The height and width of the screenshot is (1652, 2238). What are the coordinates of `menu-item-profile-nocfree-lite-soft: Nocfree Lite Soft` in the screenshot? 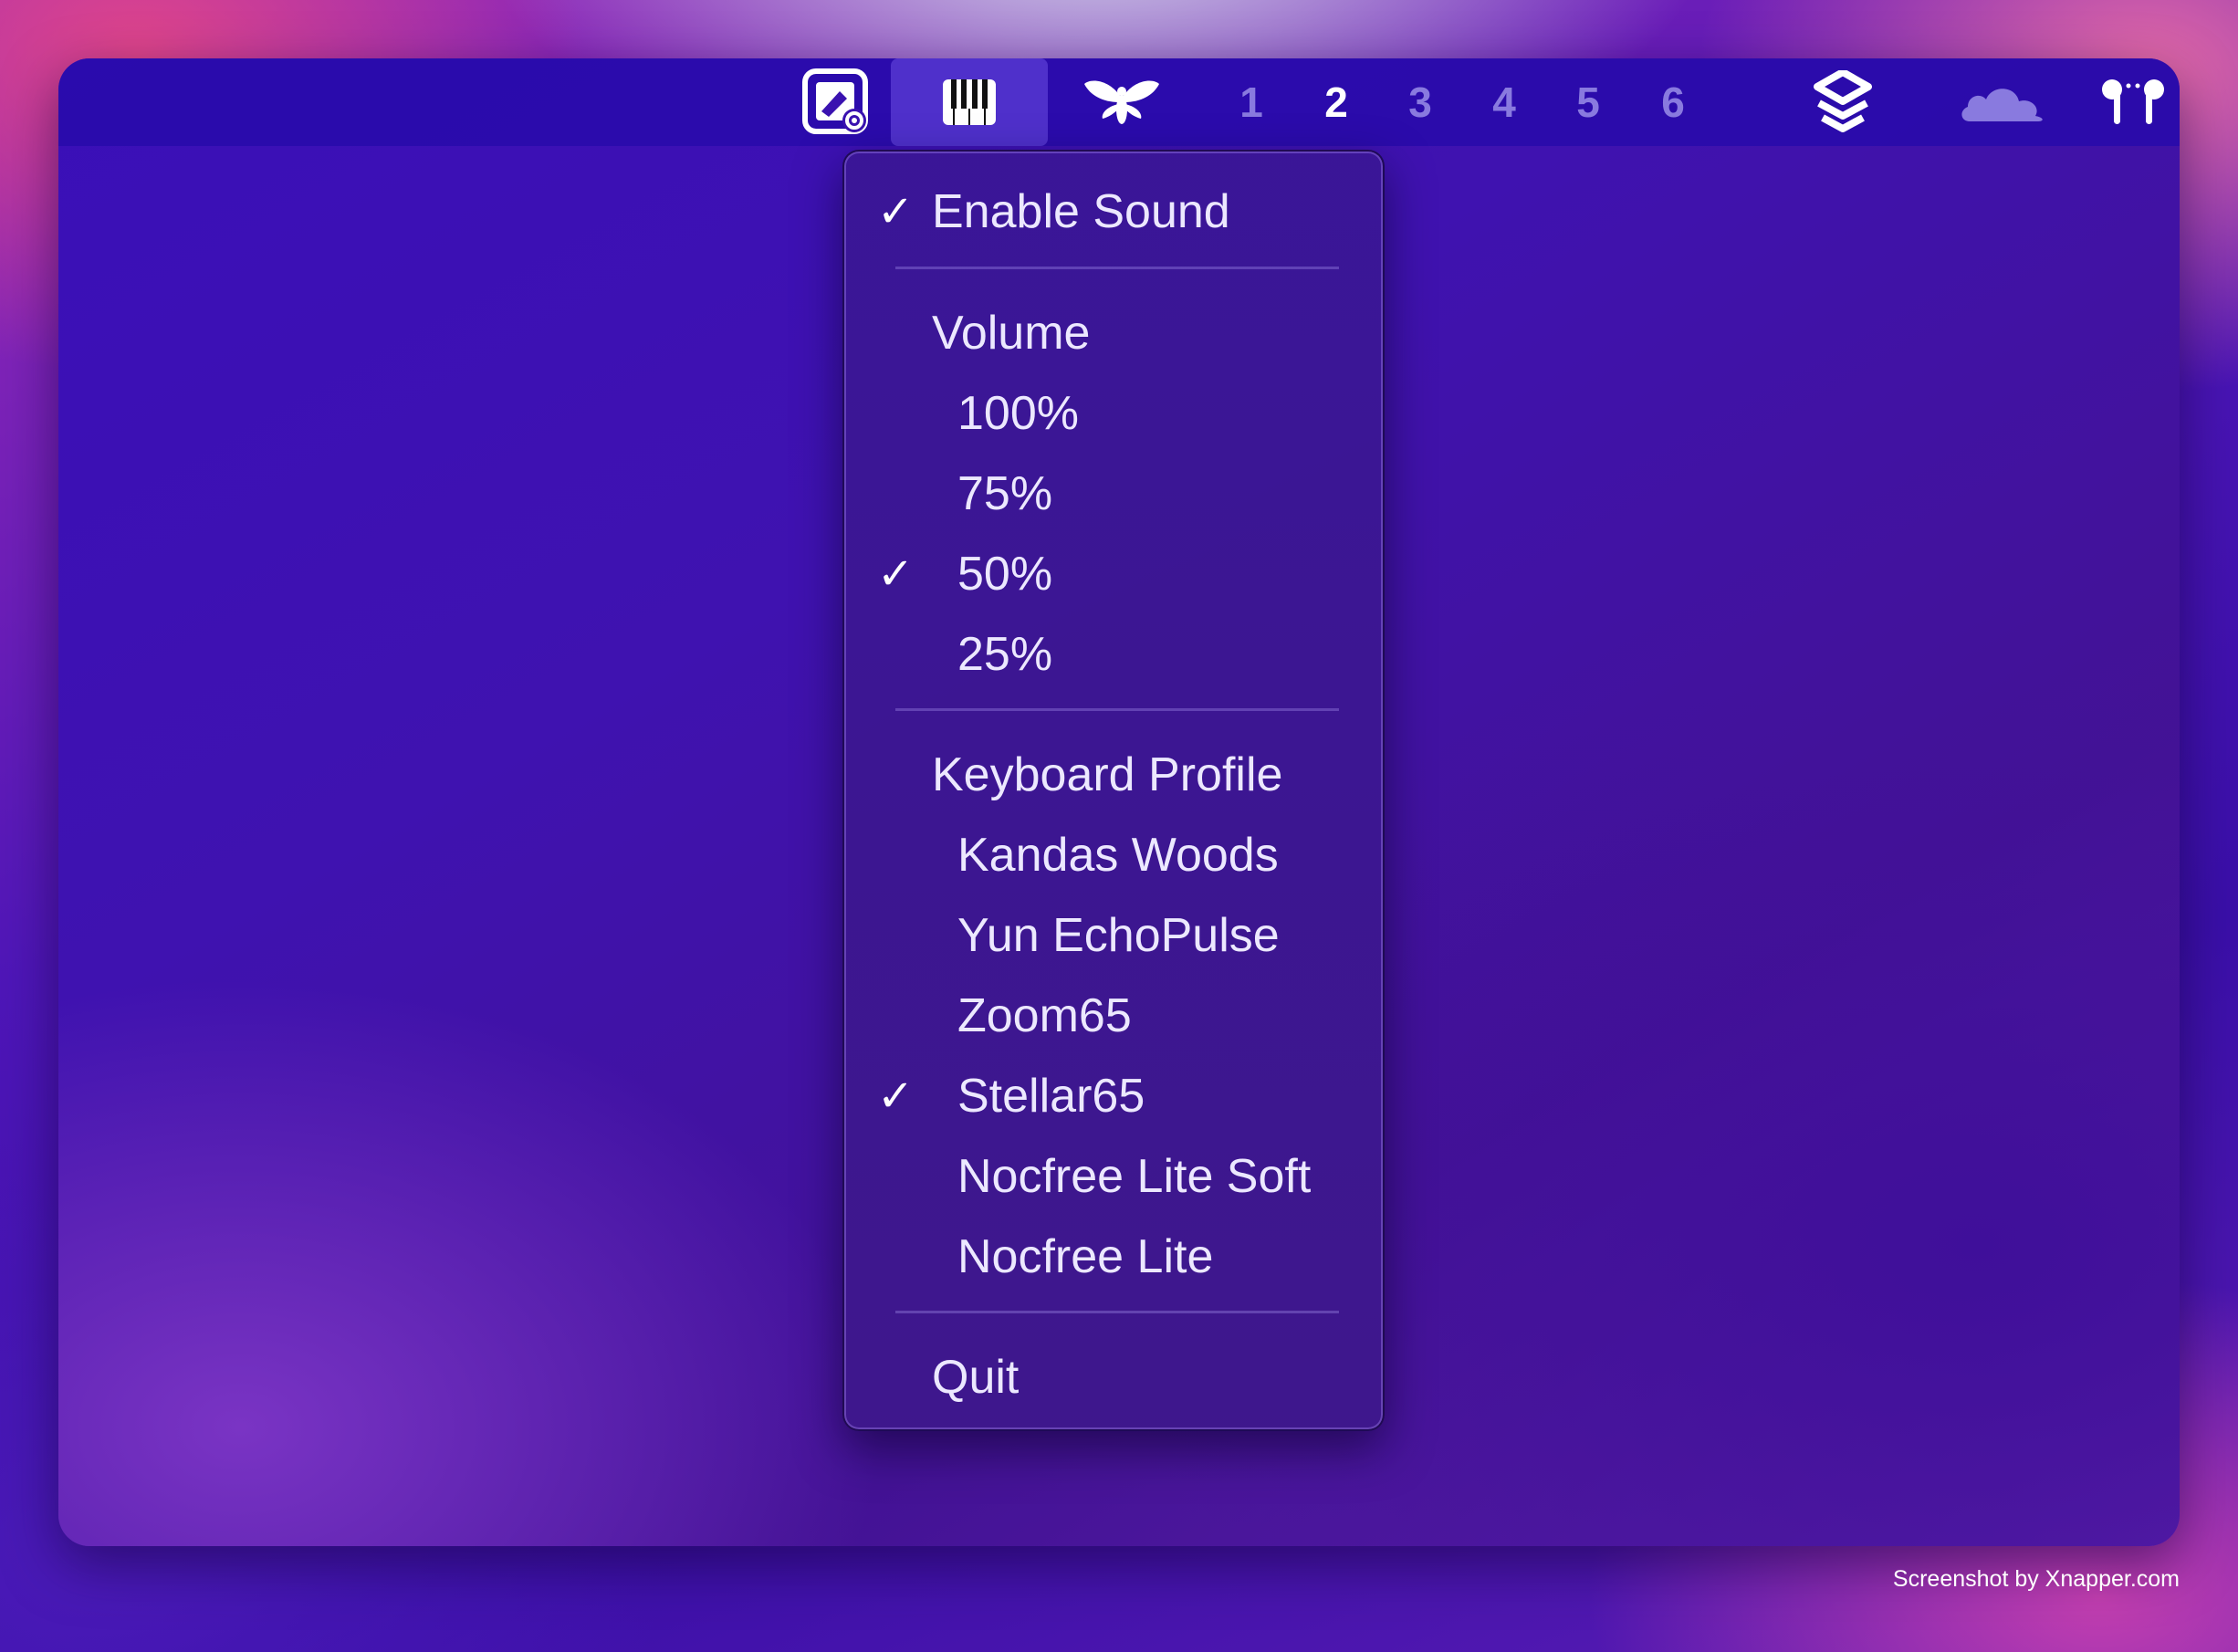 It's located at (1113, 1176).